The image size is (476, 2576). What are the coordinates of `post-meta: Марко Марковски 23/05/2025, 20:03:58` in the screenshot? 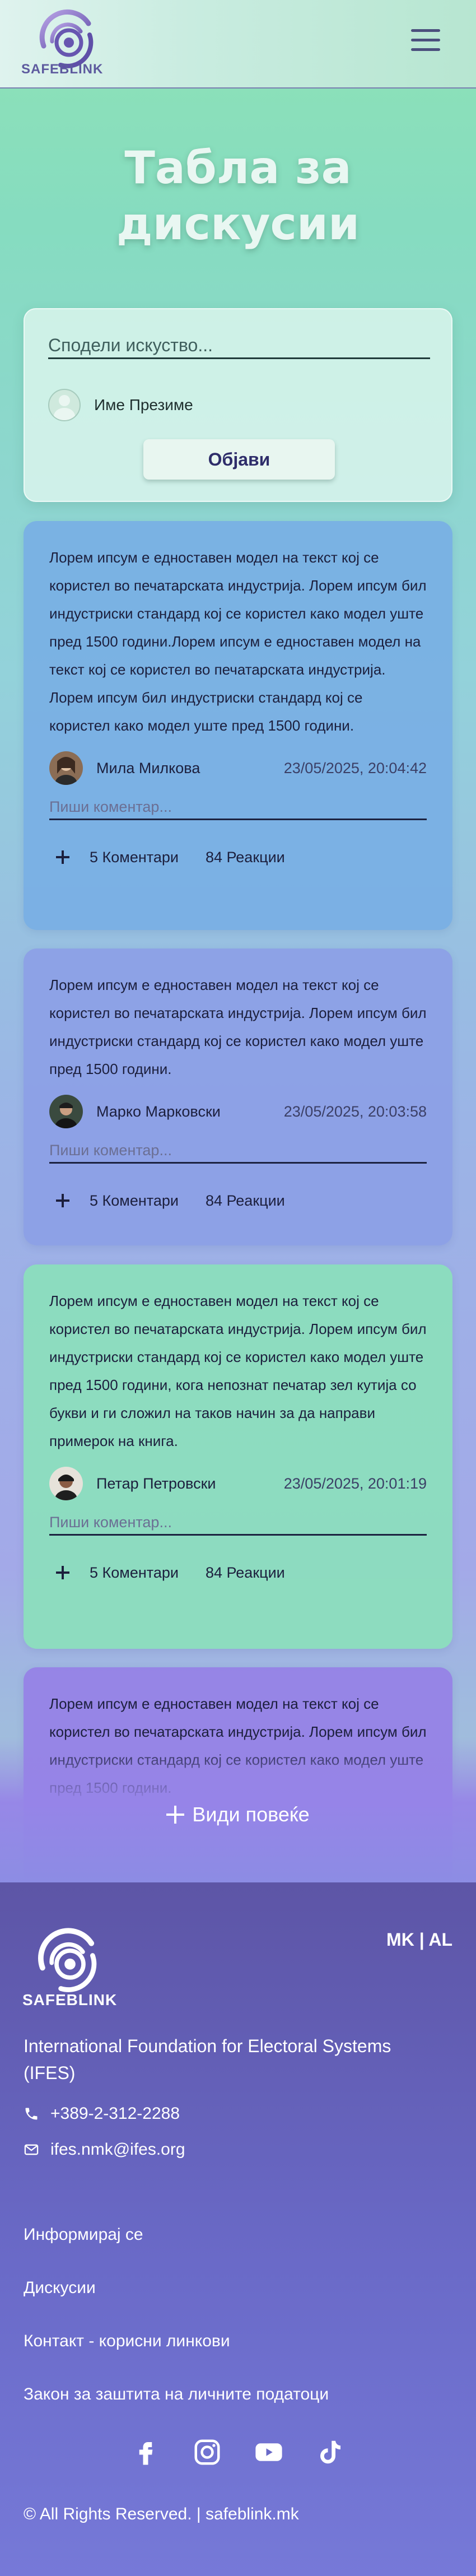 It's located at (238, 1111).